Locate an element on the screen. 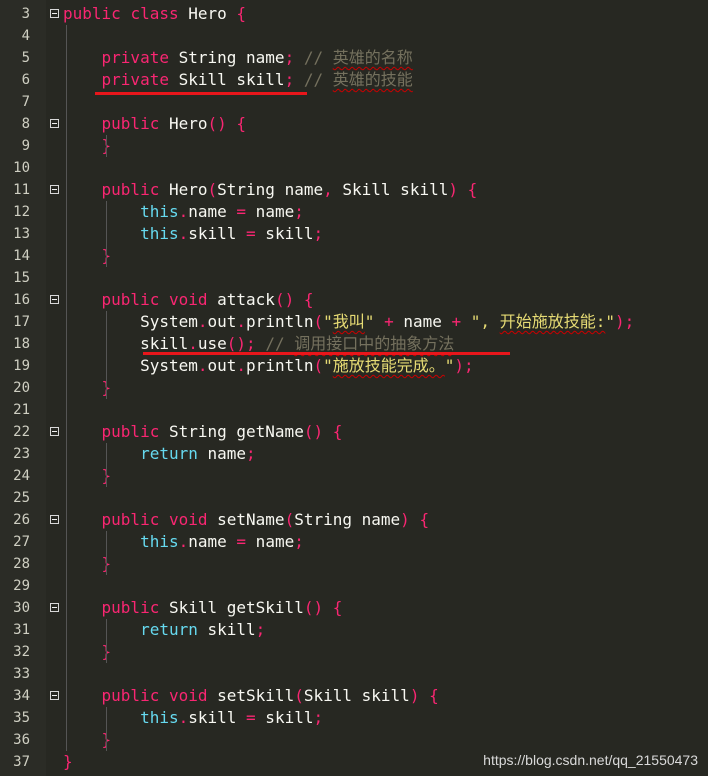 This screenshot has width=708, height=776. code-text: this.name = name; is located at coordinates (183, 542).